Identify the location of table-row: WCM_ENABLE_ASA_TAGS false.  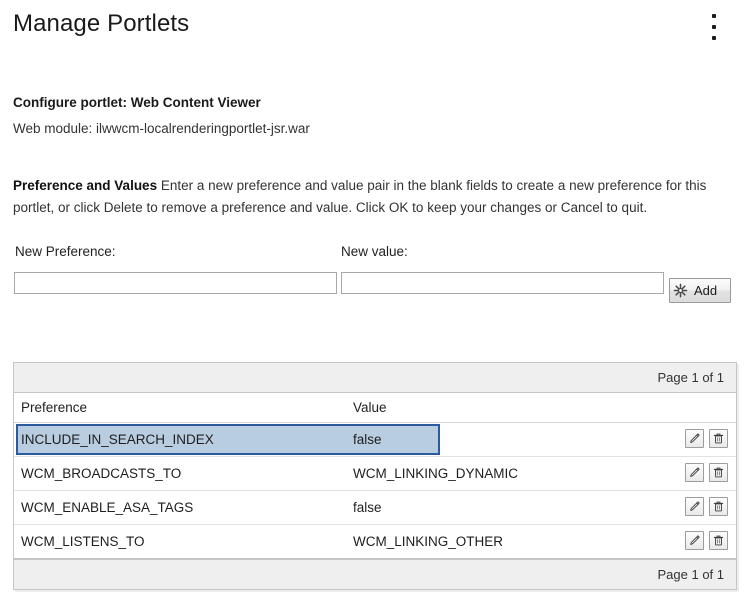
(375, 508).